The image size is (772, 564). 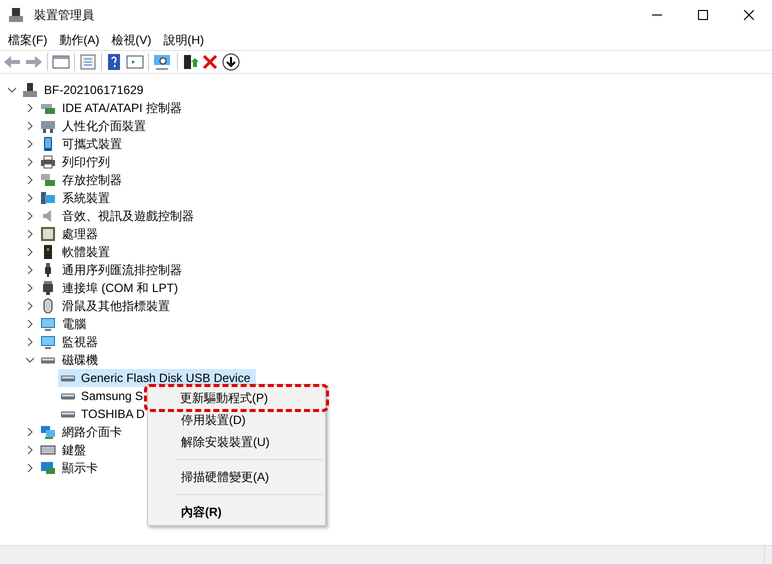 I want to click on tree-item: 系統裝置, so click(x=86, y=198).